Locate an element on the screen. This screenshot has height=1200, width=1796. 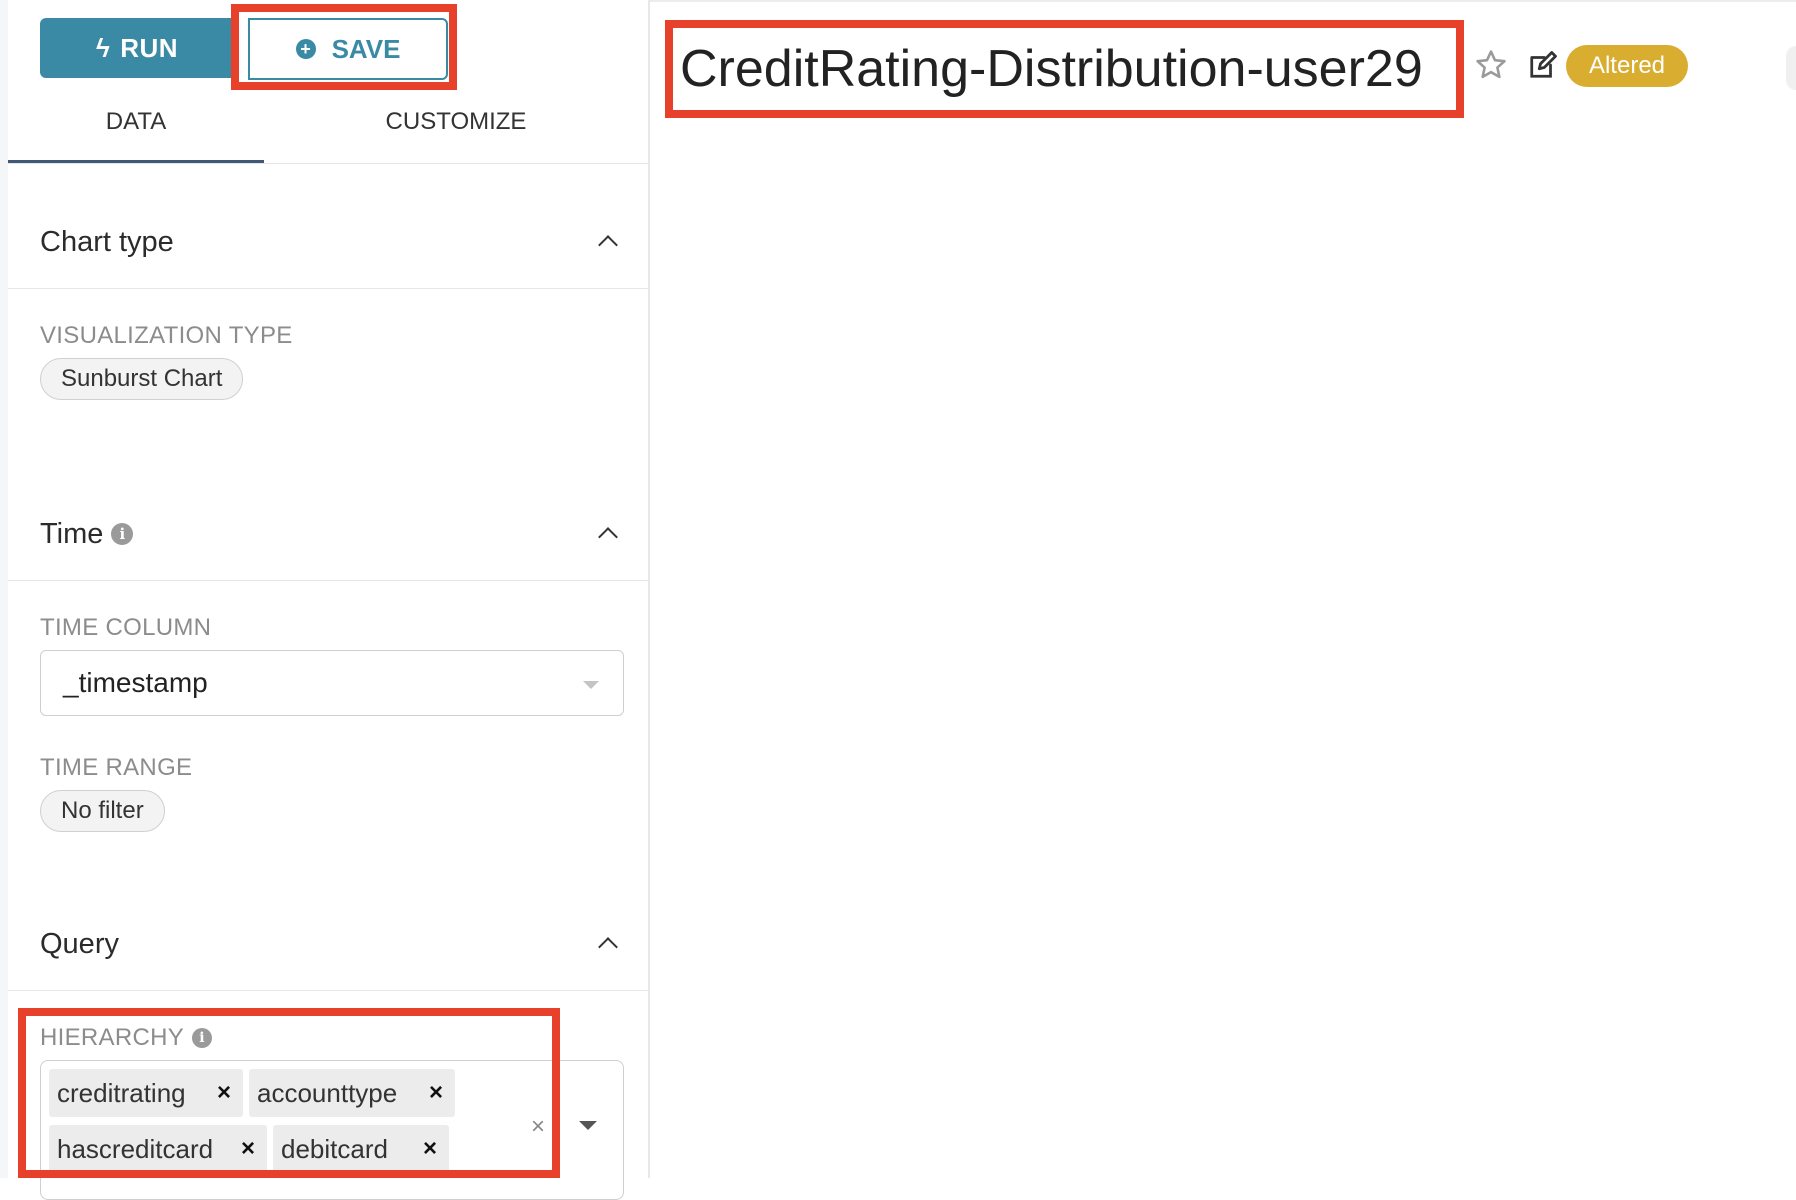
visualization-type-value: Sunburst Chart is located at coordinates (142, 378).